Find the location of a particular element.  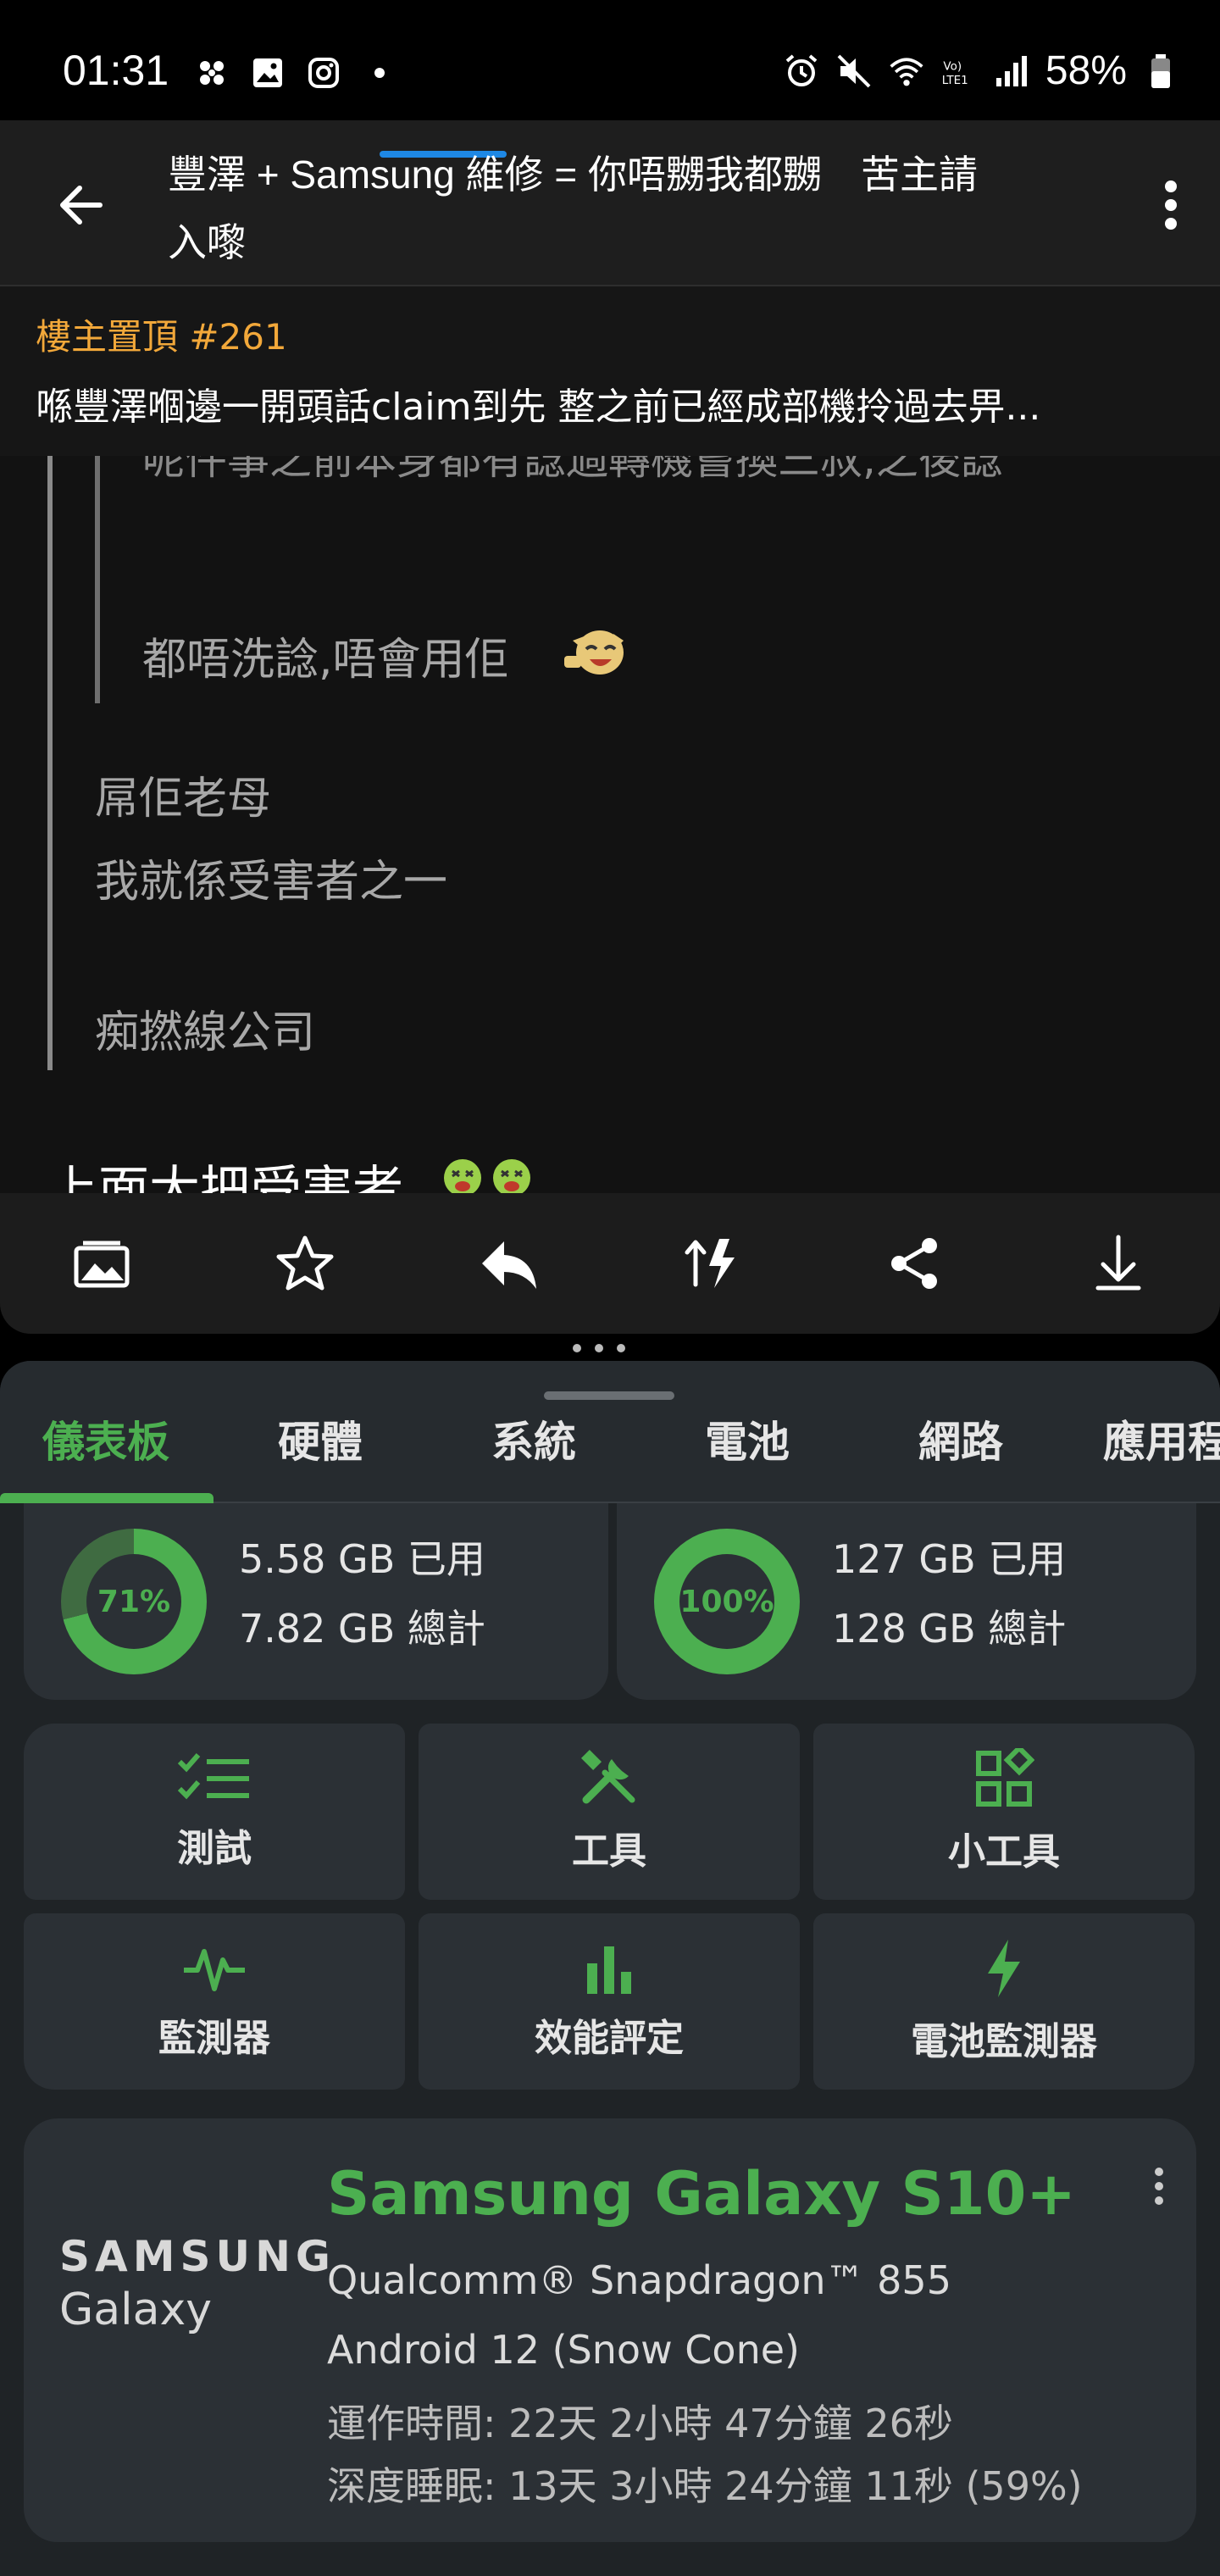

ram-percent: 71% is located at coordinates (133, 1601).